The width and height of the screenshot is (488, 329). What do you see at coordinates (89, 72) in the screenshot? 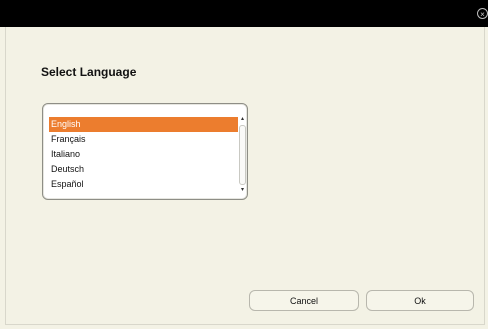
I see `dialog-heading: Select Language` at bounding box center [89, 72].